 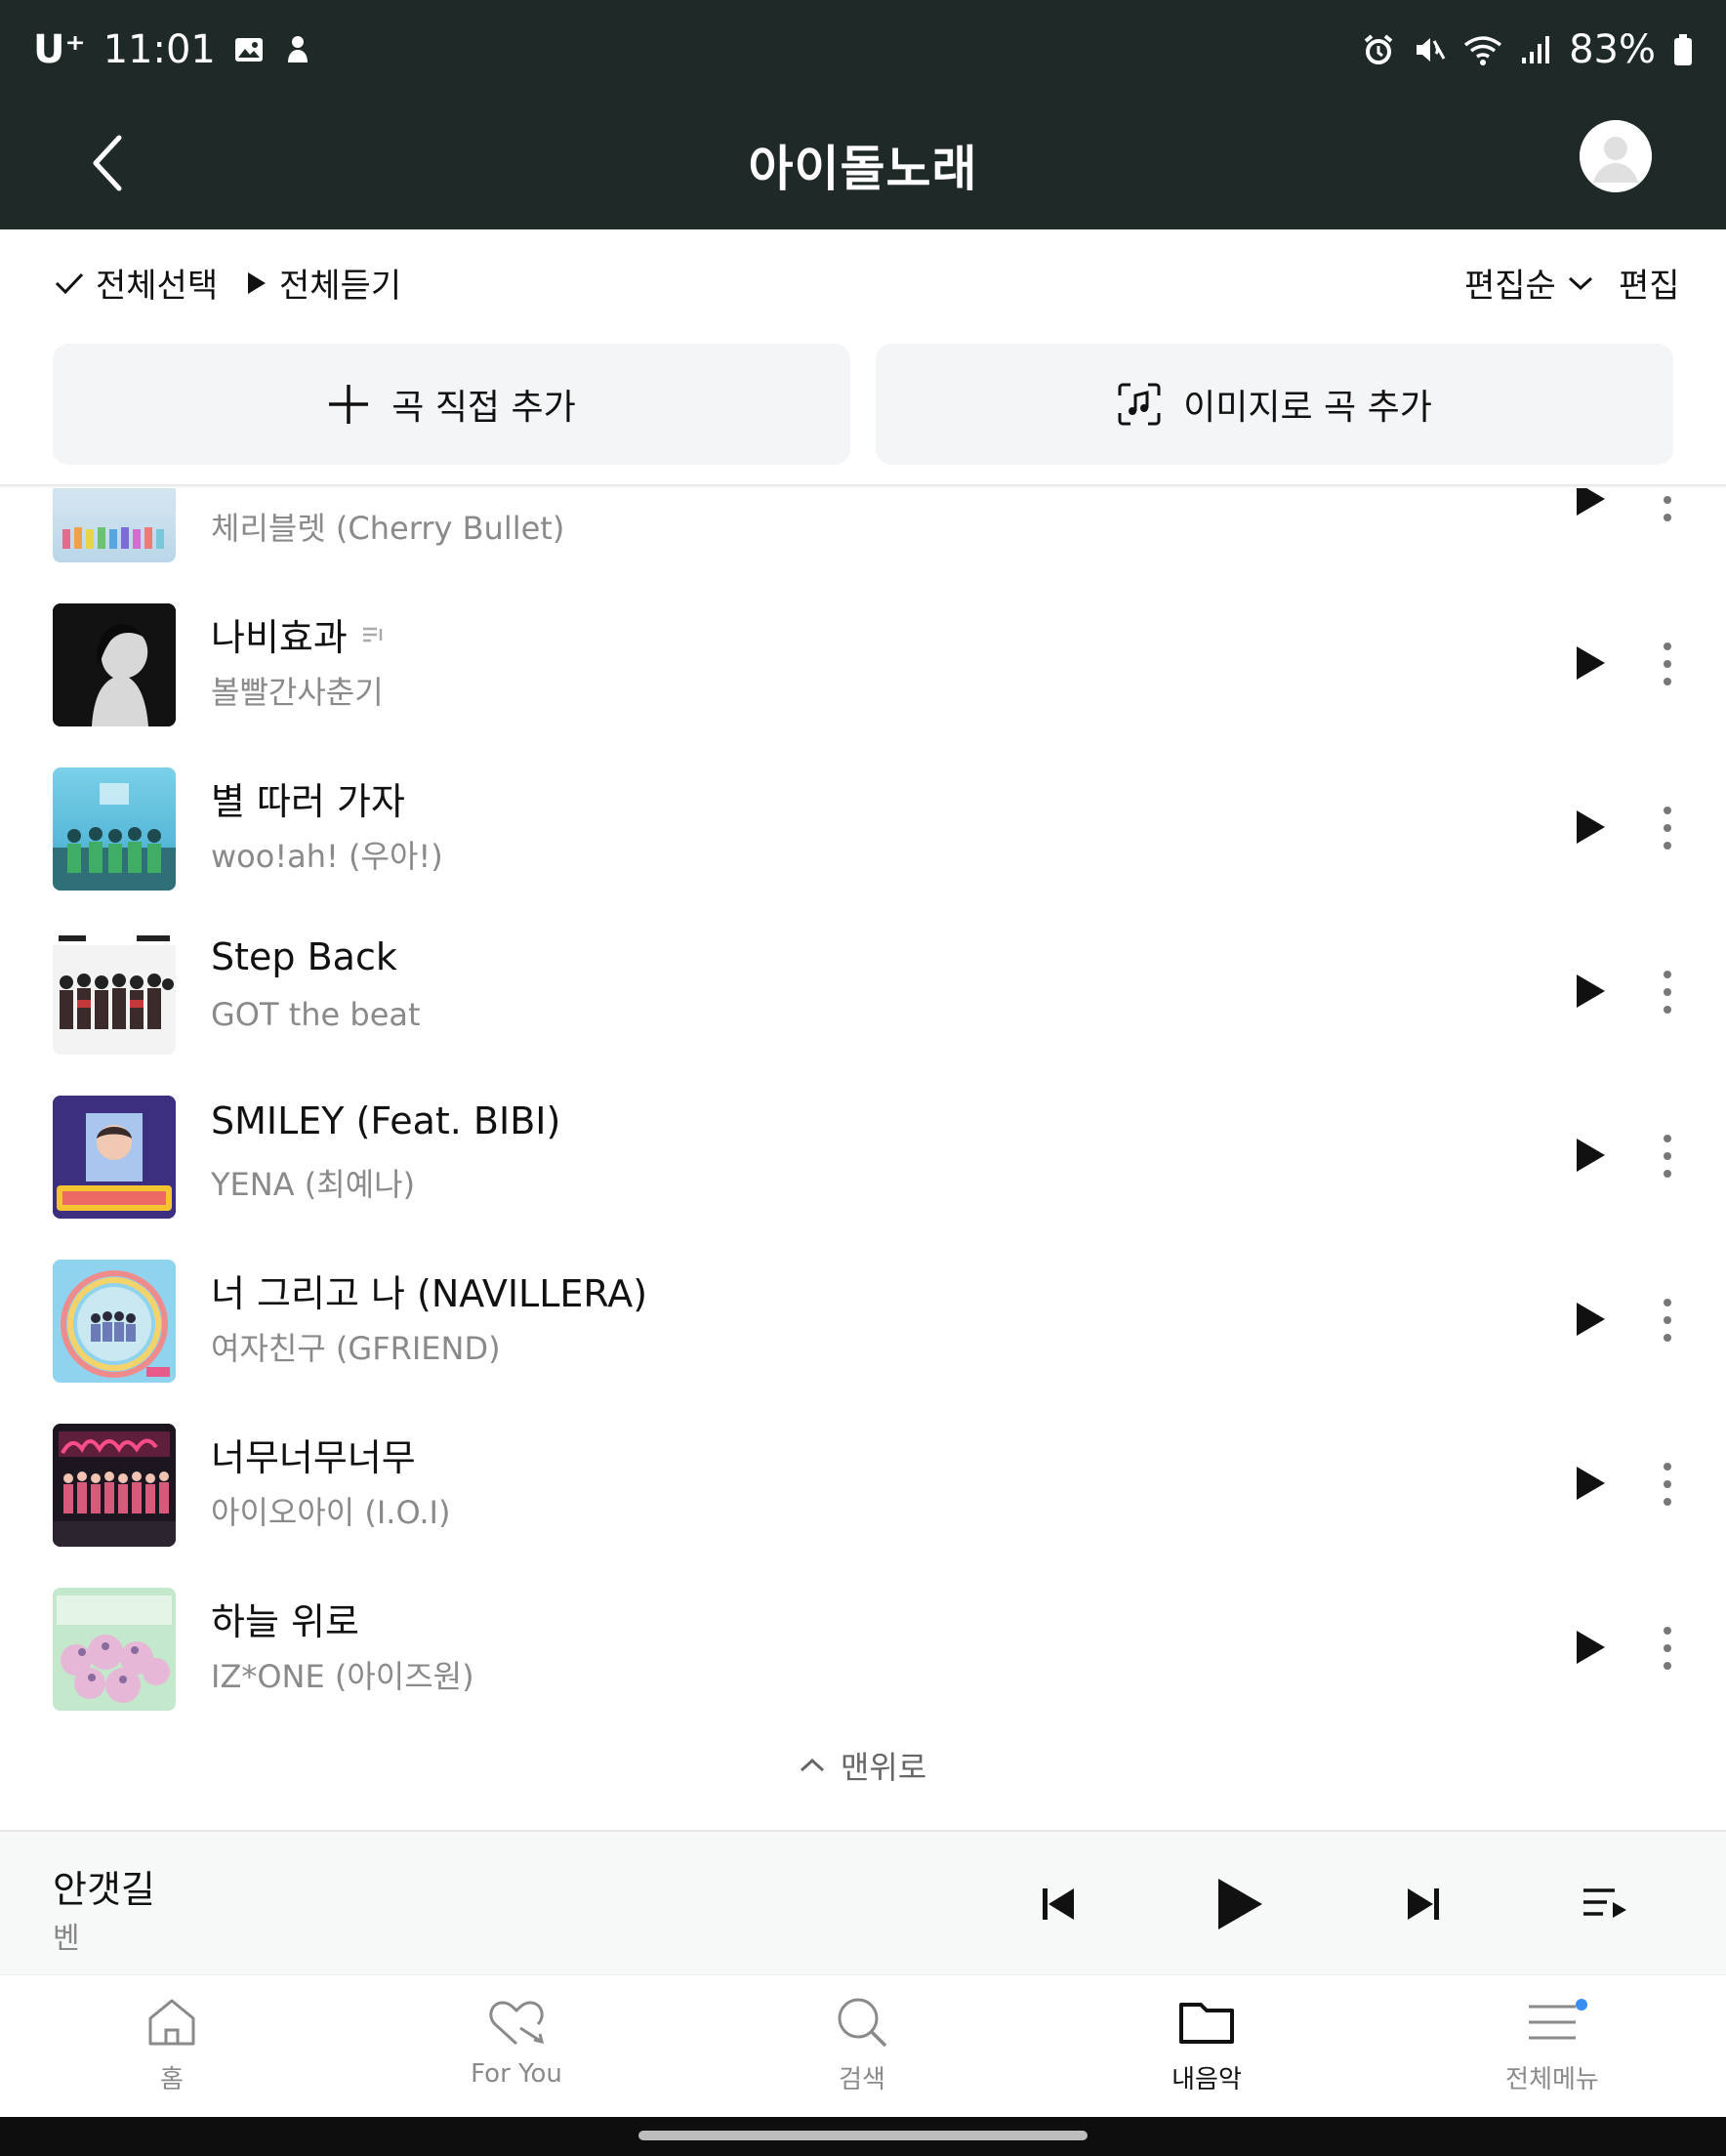 What do you see at coordinates (863, 1649) in the screenshot?
I see `list-item: 하늘 위로 IZ*ONE (아이즈원)` at bounding box center [863, 1649].